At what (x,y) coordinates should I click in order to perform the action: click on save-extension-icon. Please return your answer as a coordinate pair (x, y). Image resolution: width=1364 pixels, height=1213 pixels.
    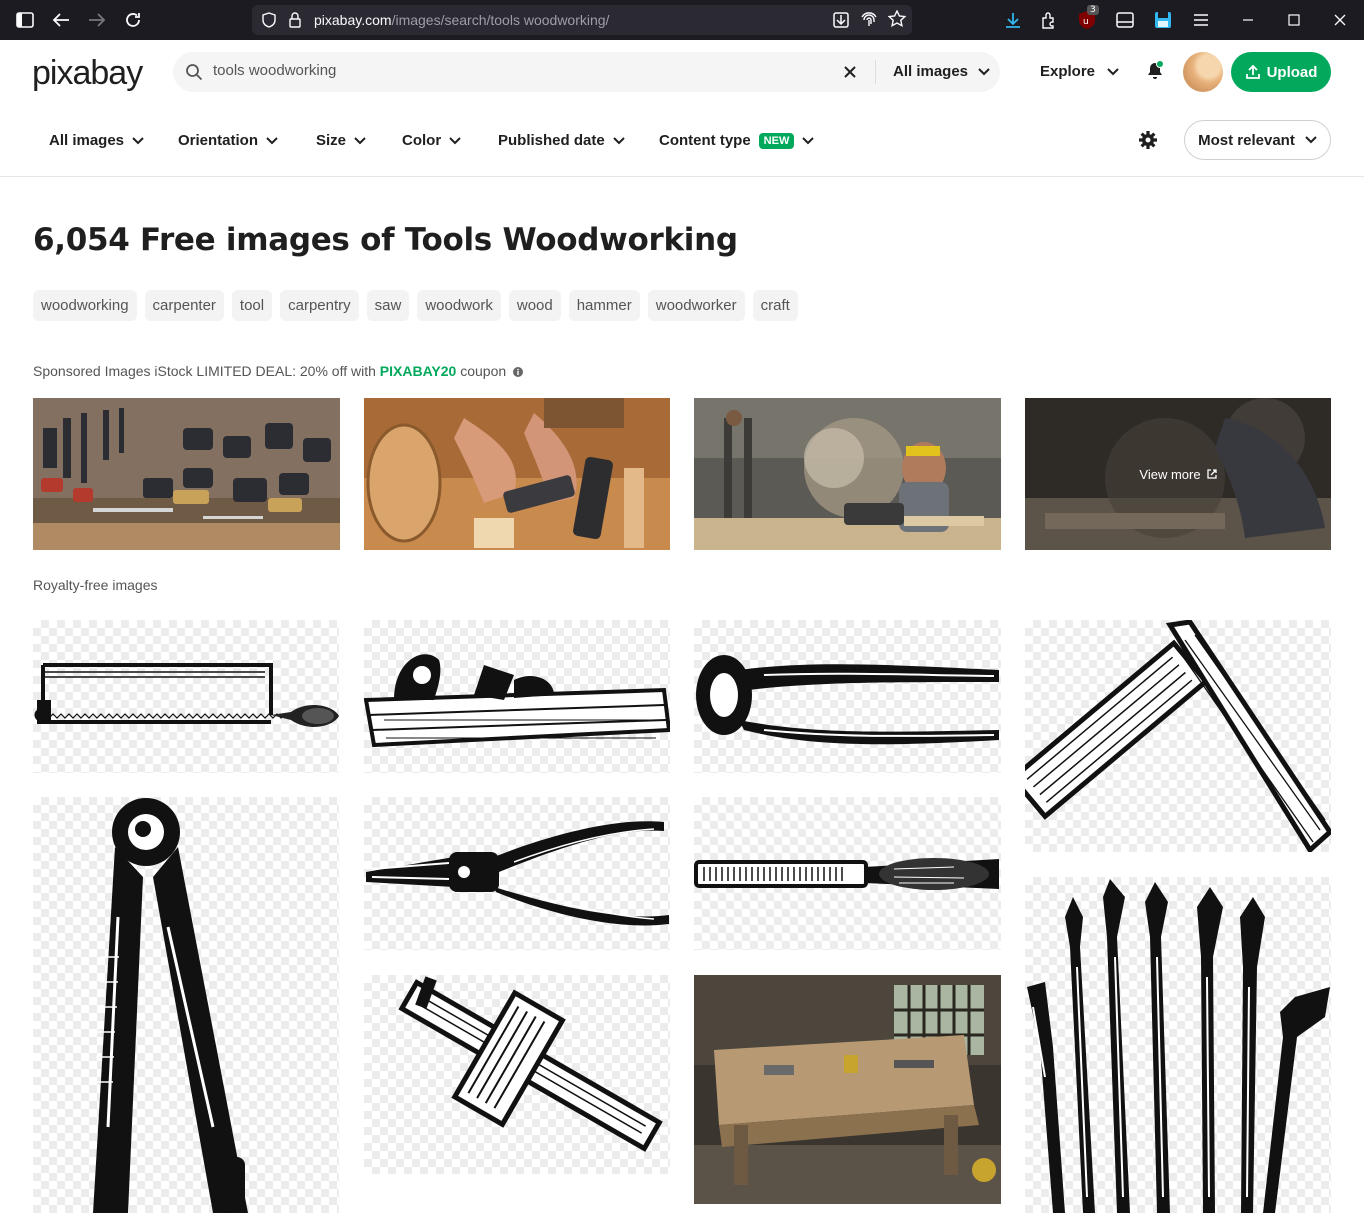
    Looking at the image, I should click on (1163, 20).